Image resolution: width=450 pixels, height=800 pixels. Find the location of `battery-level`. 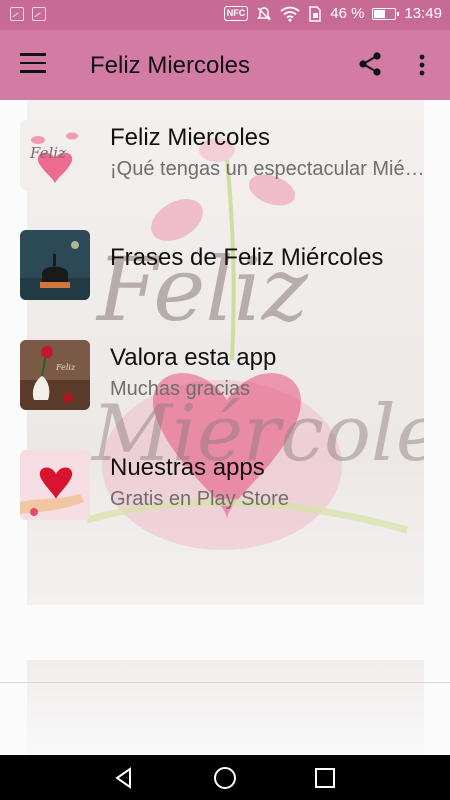

battery-level is located at coordinates (379, 13).